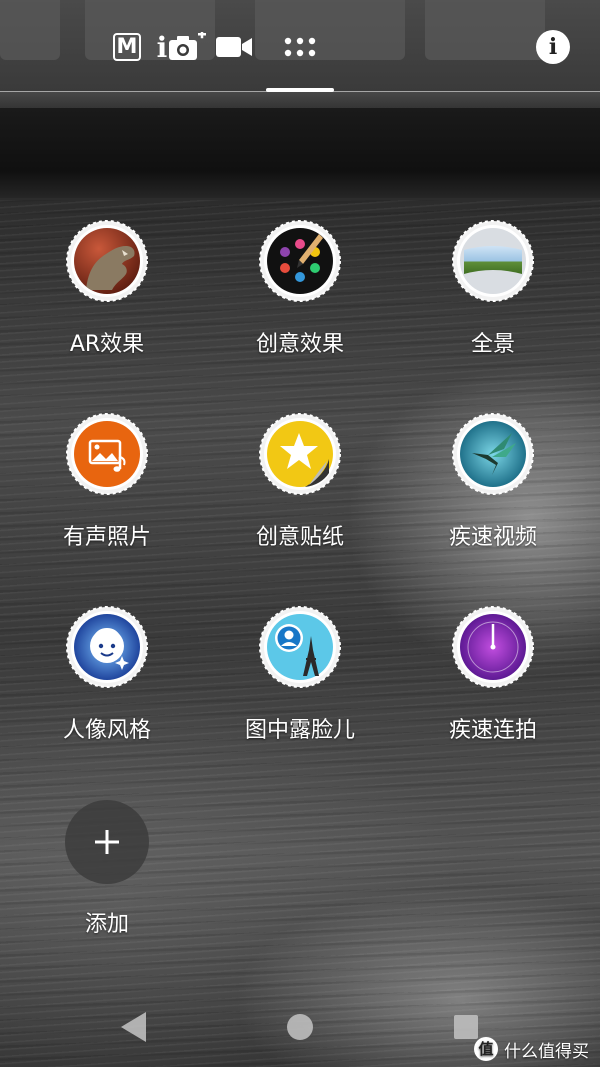 This screenshot has width=600, height=1067. What do you see at coordinates (546, 1051) in the screenshot?
I see `watermark-text: 什么值得买` at bounding box center [546, 1051].